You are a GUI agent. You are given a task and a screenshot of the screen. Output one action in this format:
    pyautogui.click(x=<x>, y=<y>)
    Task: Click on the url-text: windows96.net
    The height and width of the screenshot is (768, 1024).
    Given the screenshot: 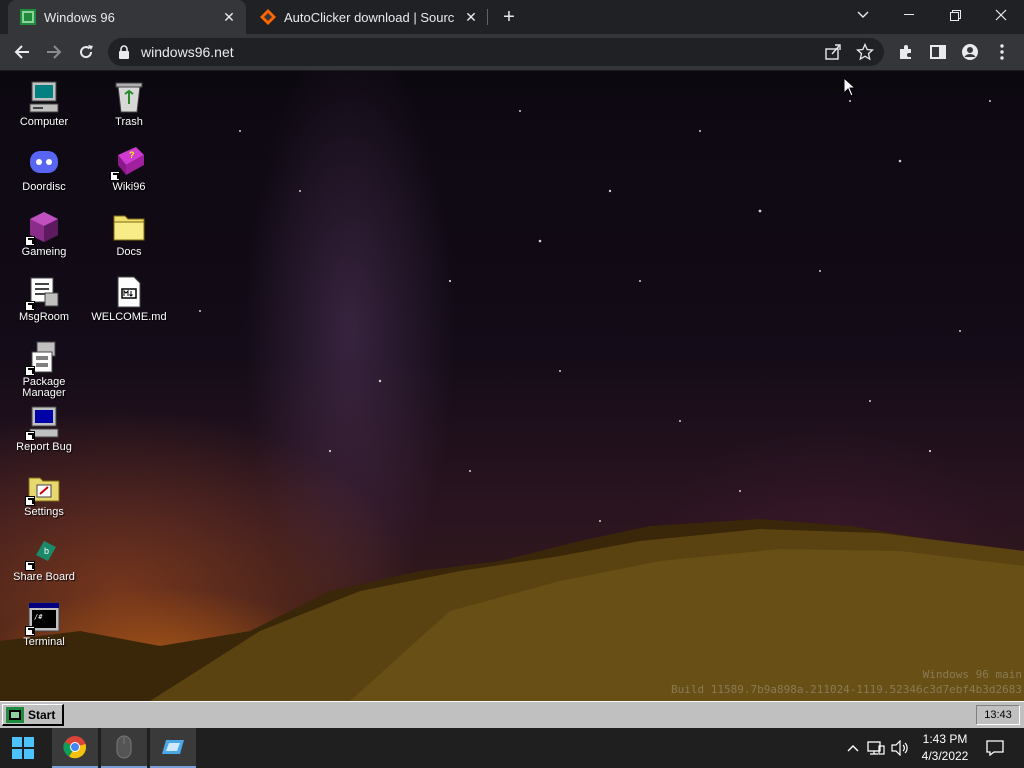 What is the action you would take?
    pyautogui.click(x=187, y=52)
    